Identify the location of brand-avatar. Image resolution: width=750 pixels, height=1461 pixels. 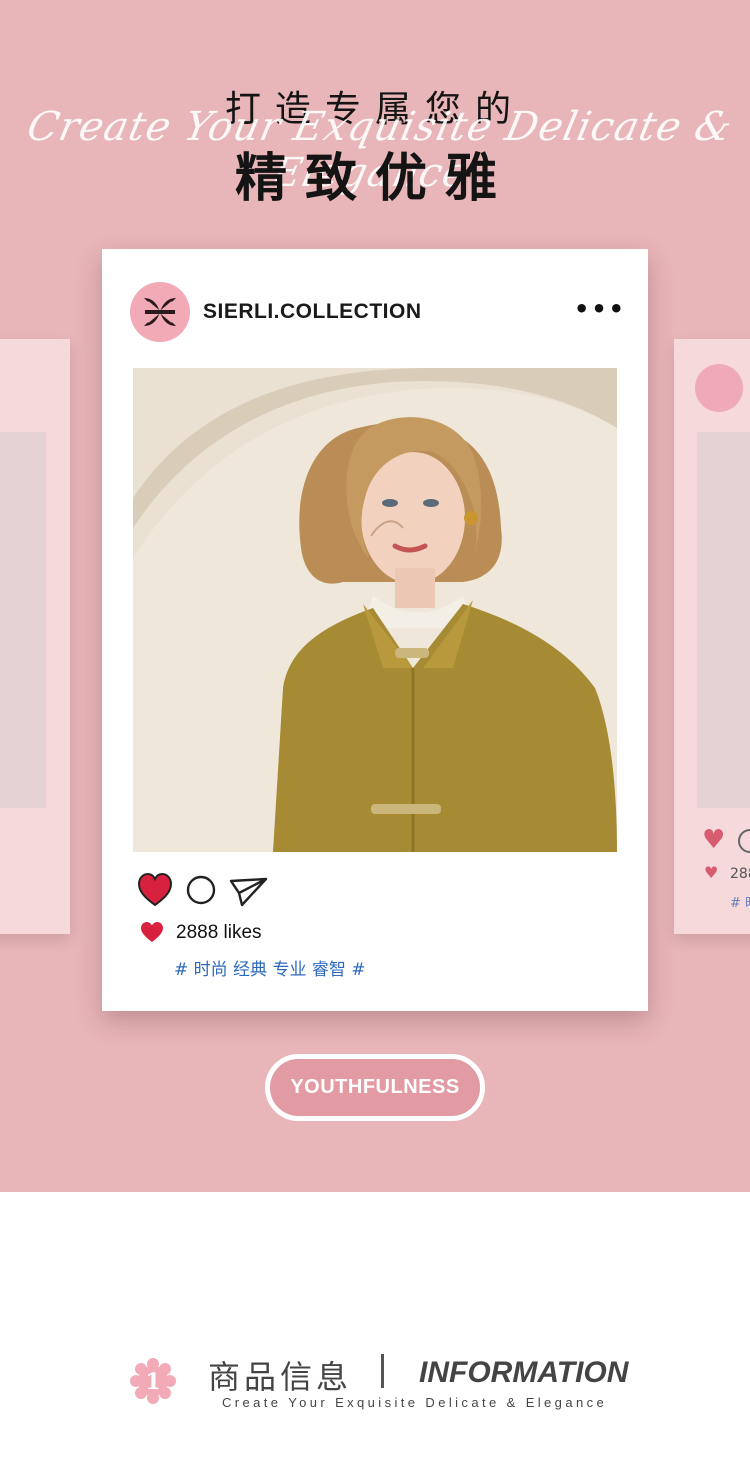
(160, 312).